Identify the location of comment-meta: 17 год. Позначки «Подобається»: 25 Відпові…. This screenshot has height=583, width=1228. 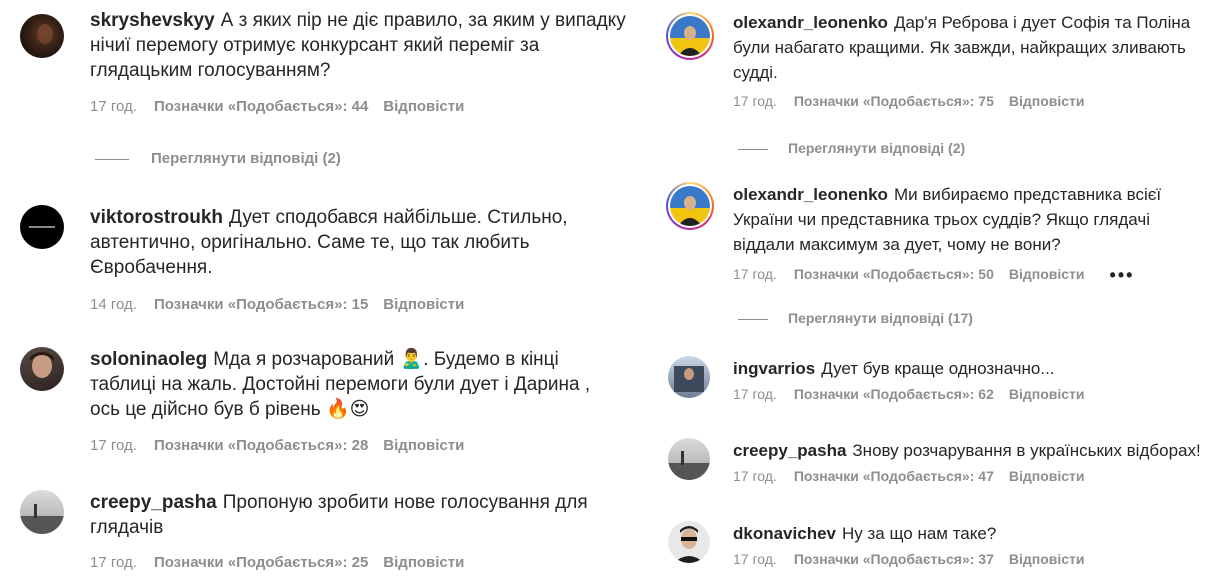
(339, 562).